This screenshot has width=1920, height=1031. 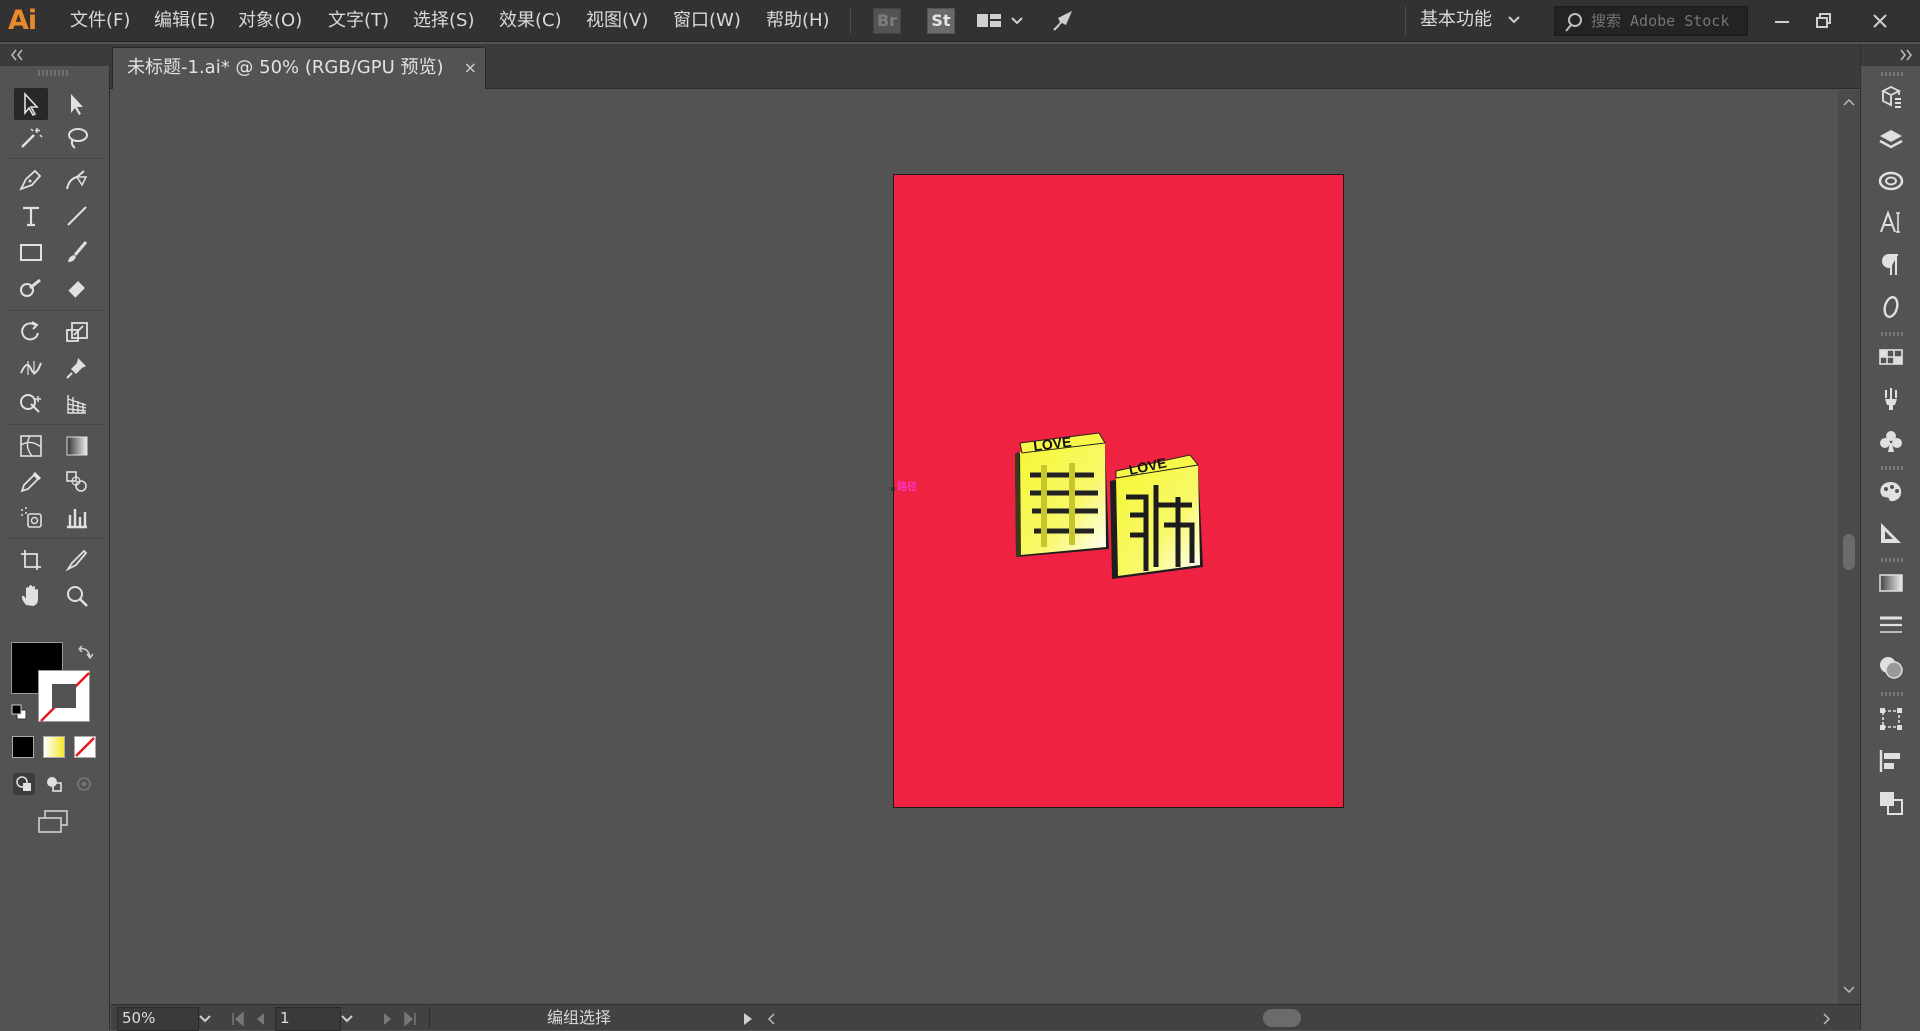 I want to click on blend-tool, so click(x=77, y=482).